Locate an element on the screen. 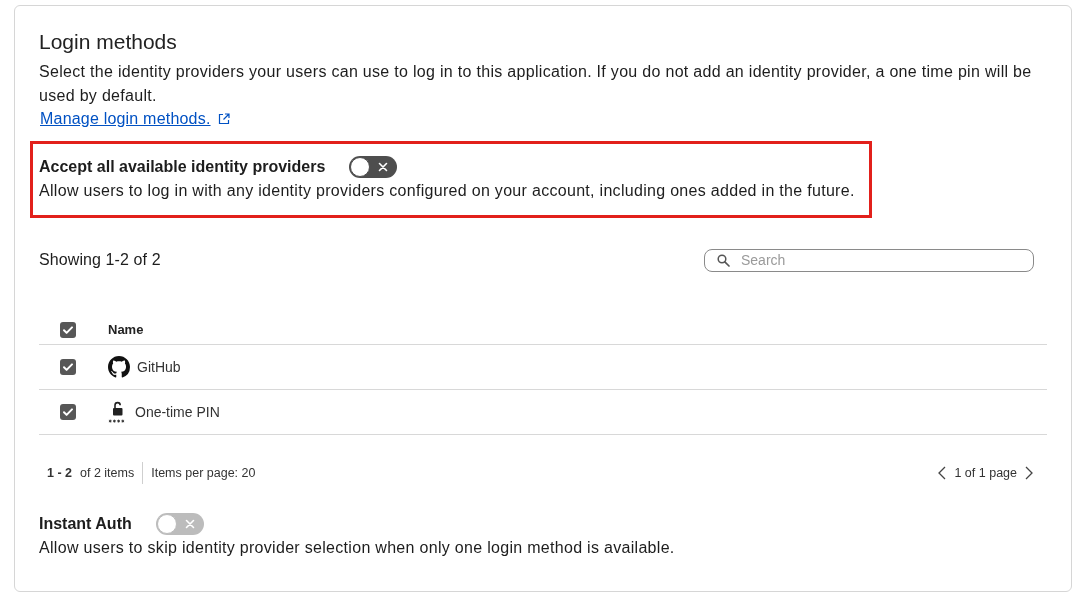 Image resolution: width=1080 pixels, height=602 pixels. section-title: Login methods is located at coordinates (108, 42).